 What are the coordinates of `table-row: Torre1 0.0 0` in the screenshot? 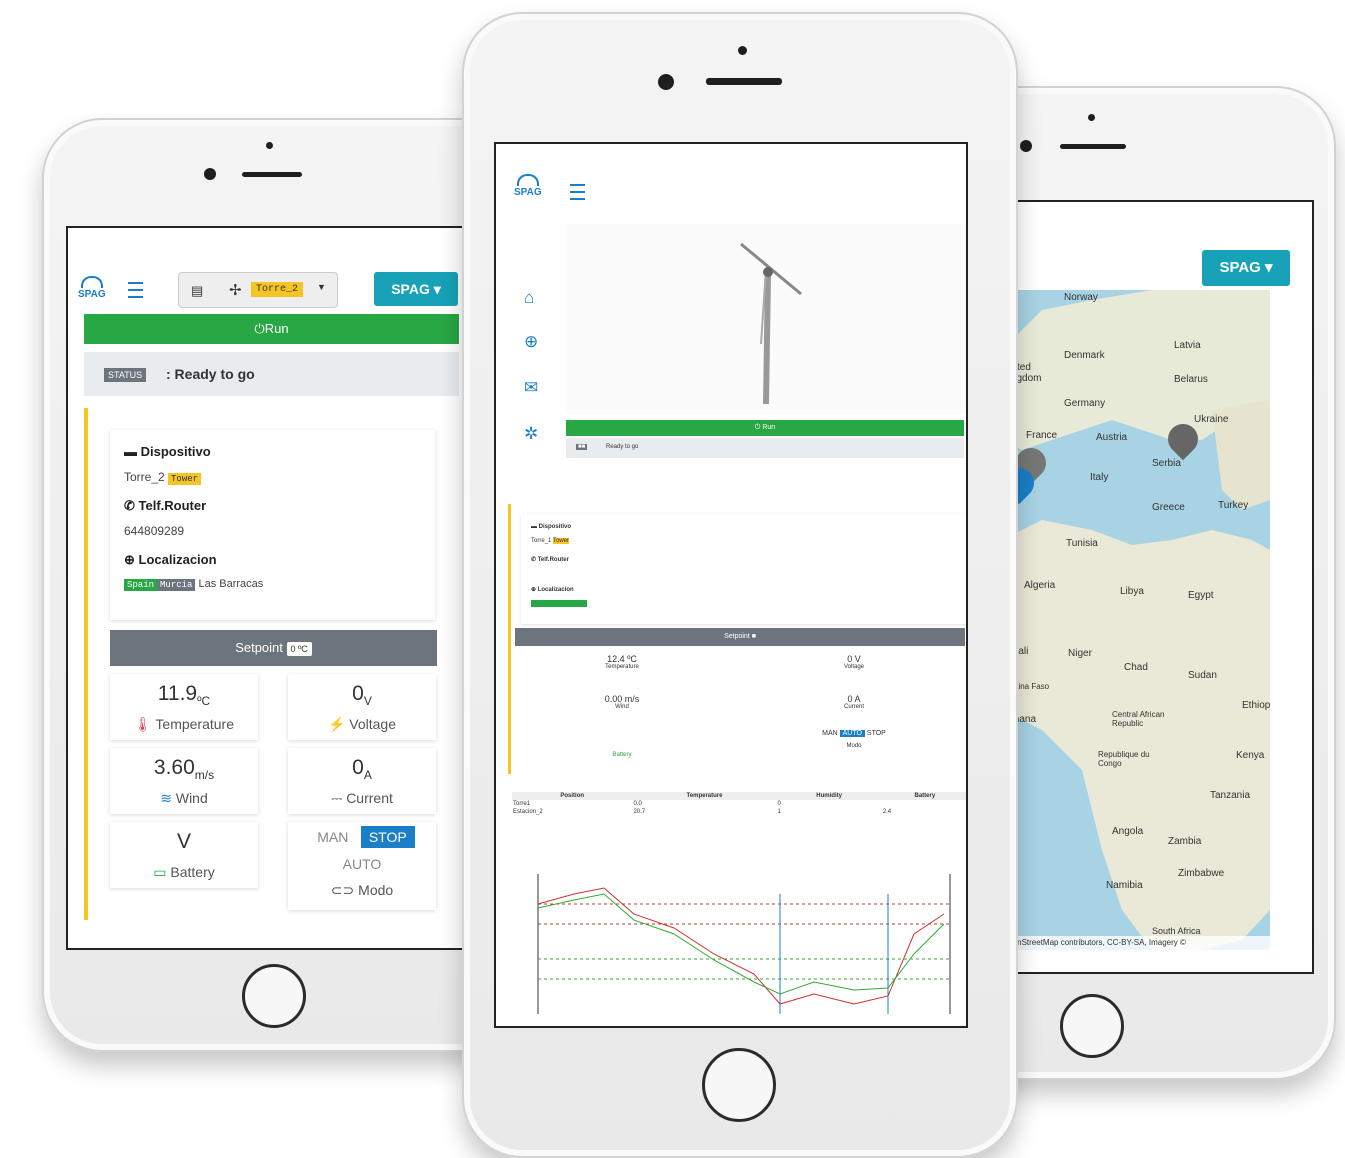 It's located at (739, 804).